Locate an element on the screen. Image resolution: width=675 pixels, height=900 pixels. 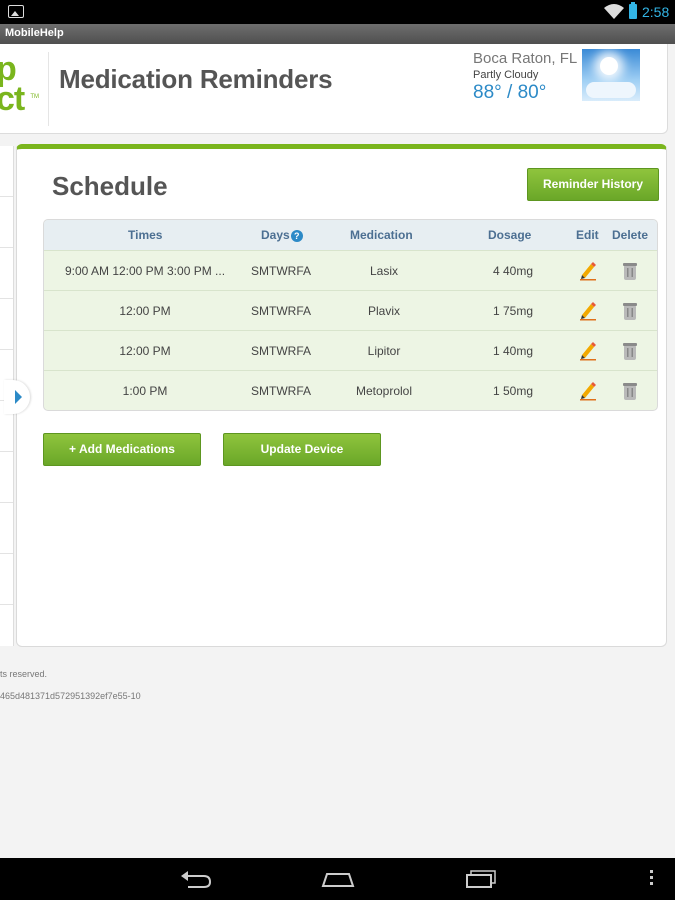
column-edit: Edit is located at coordinates (587, 235).